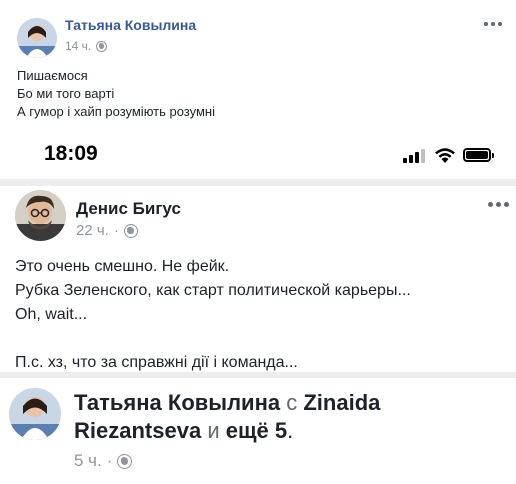 This screenshot has height=484, width=516. Describe the element at coordinates (103, 461) in the screenshot. I see `third-post-meta: 5 ч. ·` at that location.